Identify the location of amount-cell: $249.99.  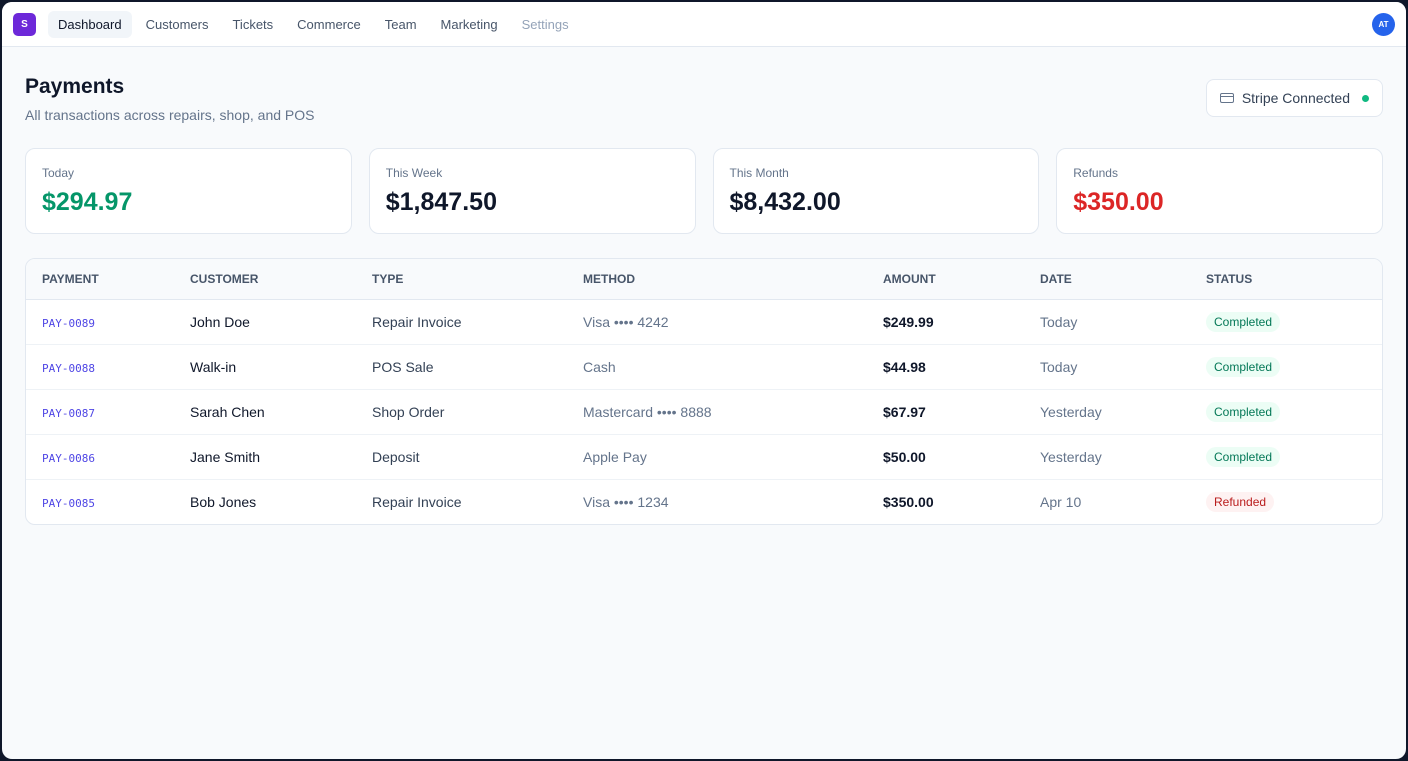
(945, 322).